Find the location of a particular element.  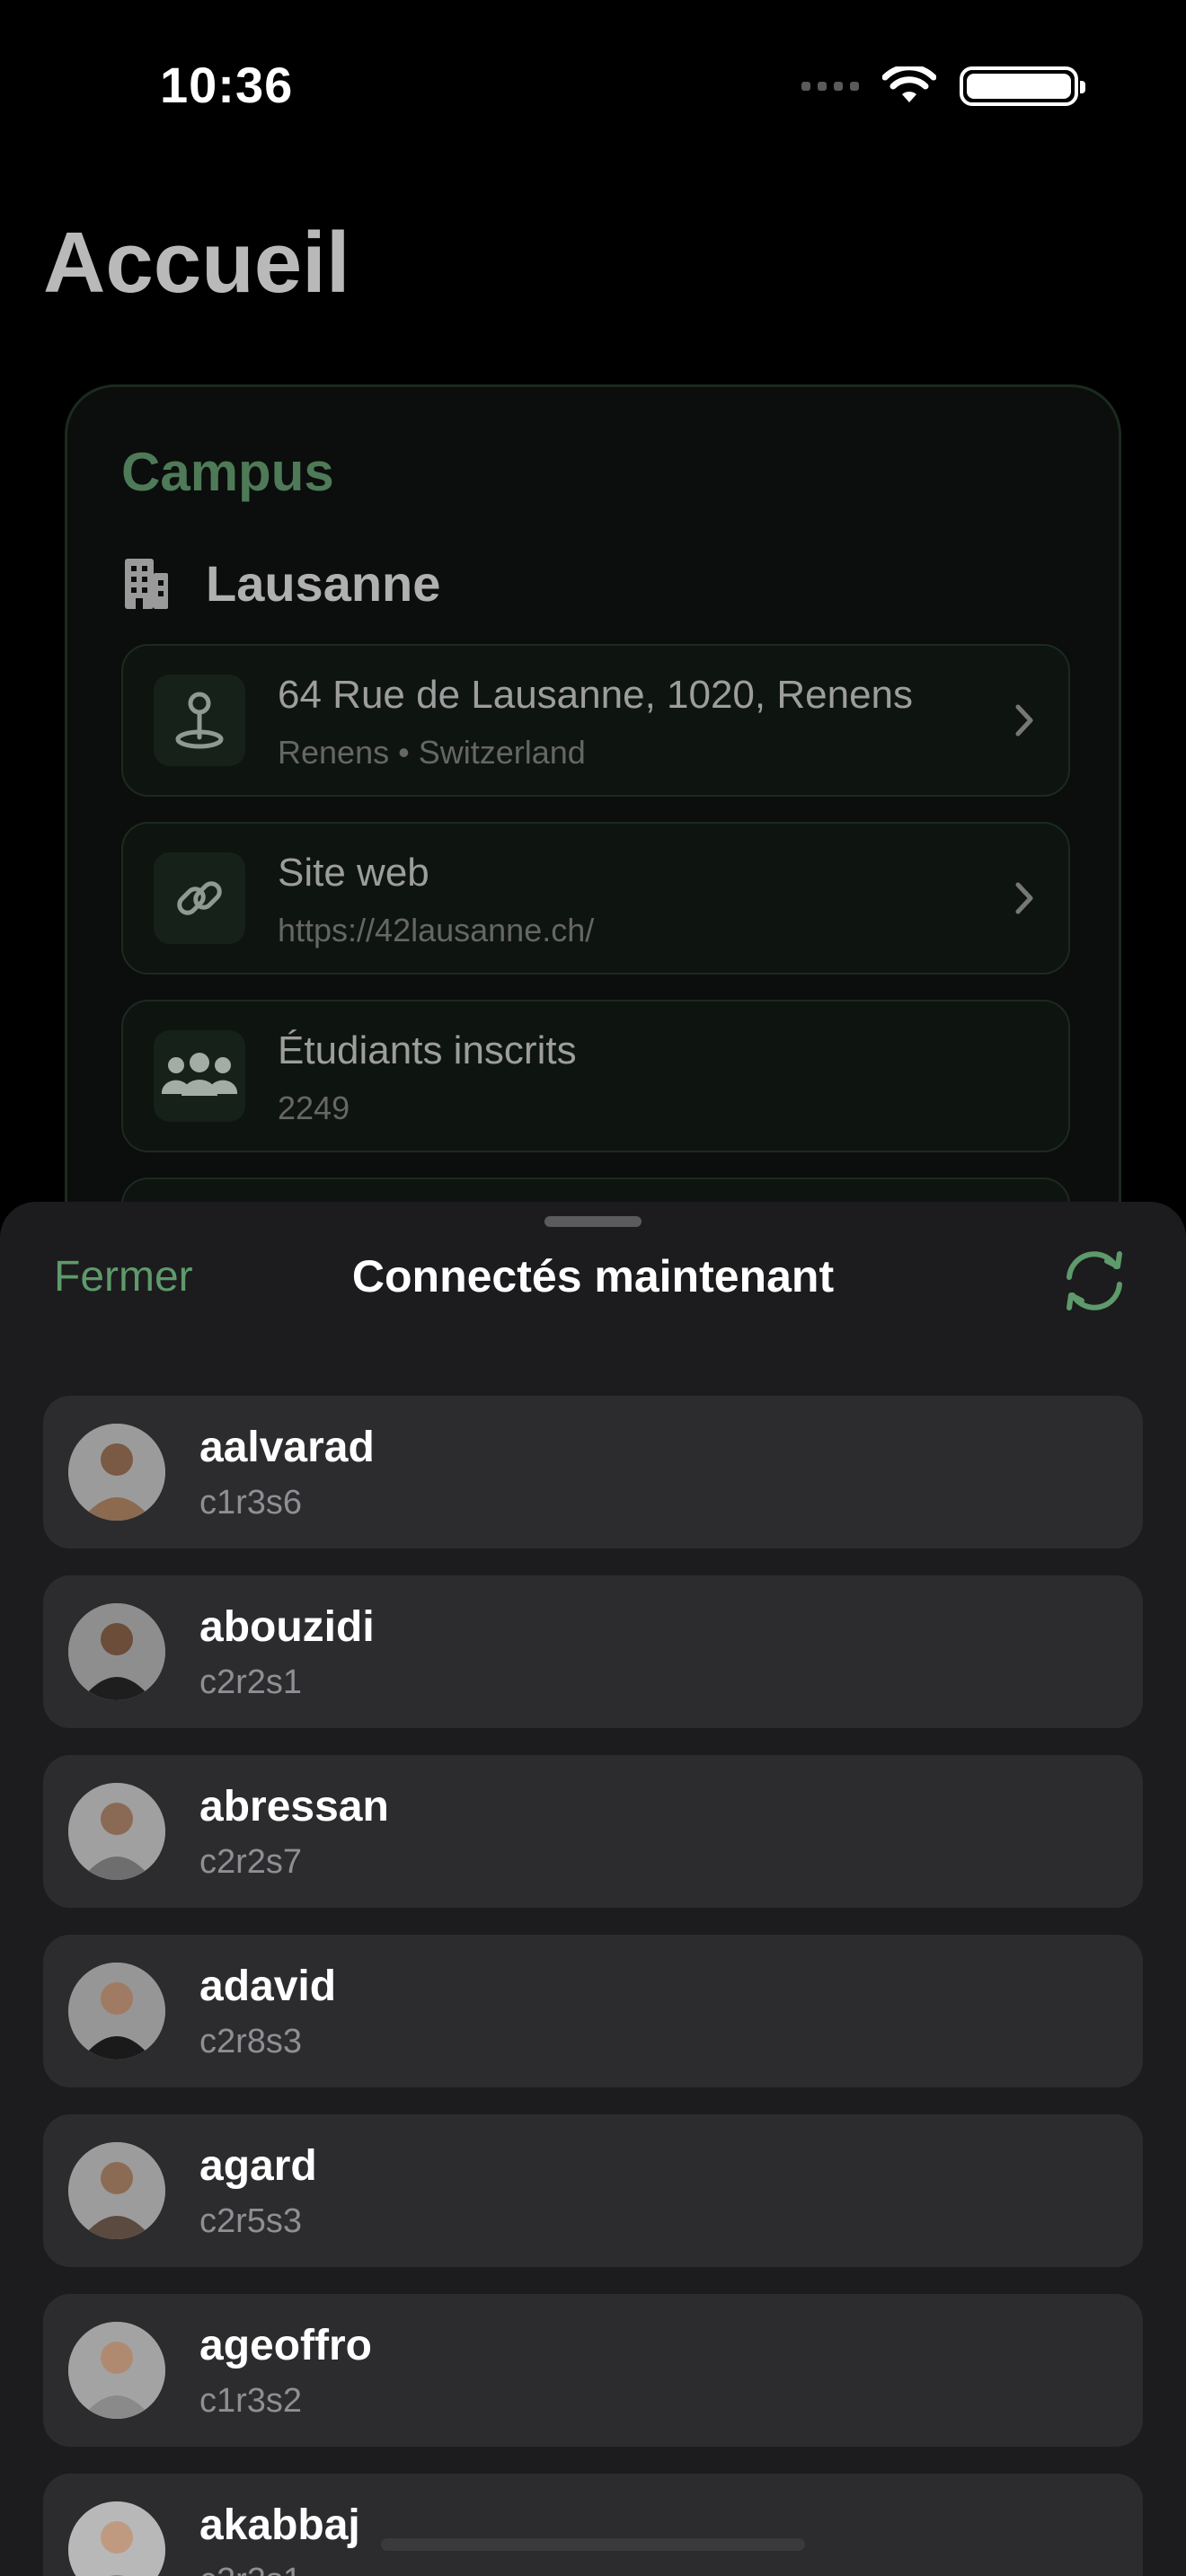

user-card: adavid c2r8s3 is located at coordinates (593, 2011).